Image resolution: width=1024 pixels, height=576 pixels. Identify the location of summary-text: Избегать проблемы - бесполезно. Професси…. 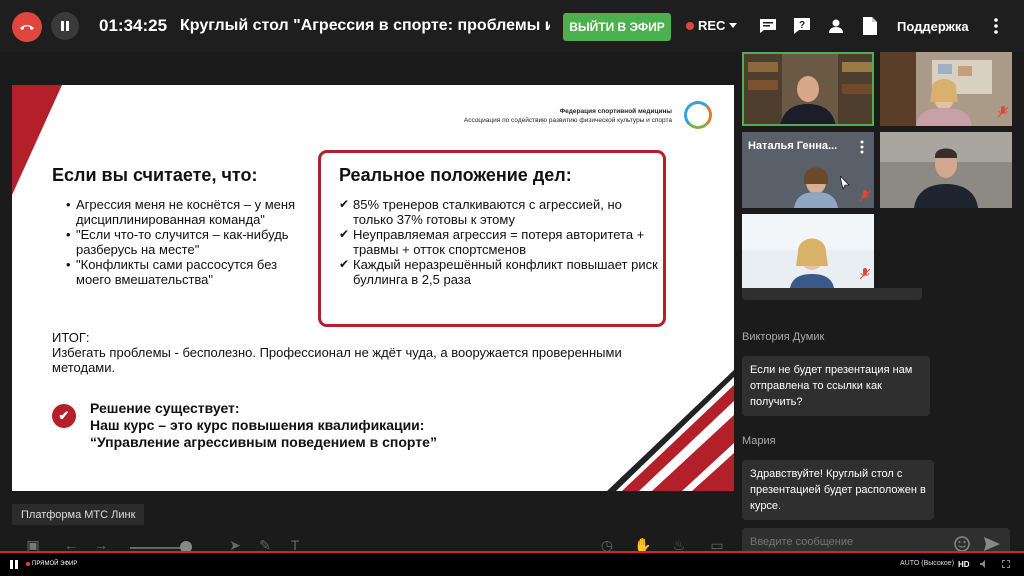
(337, 360).